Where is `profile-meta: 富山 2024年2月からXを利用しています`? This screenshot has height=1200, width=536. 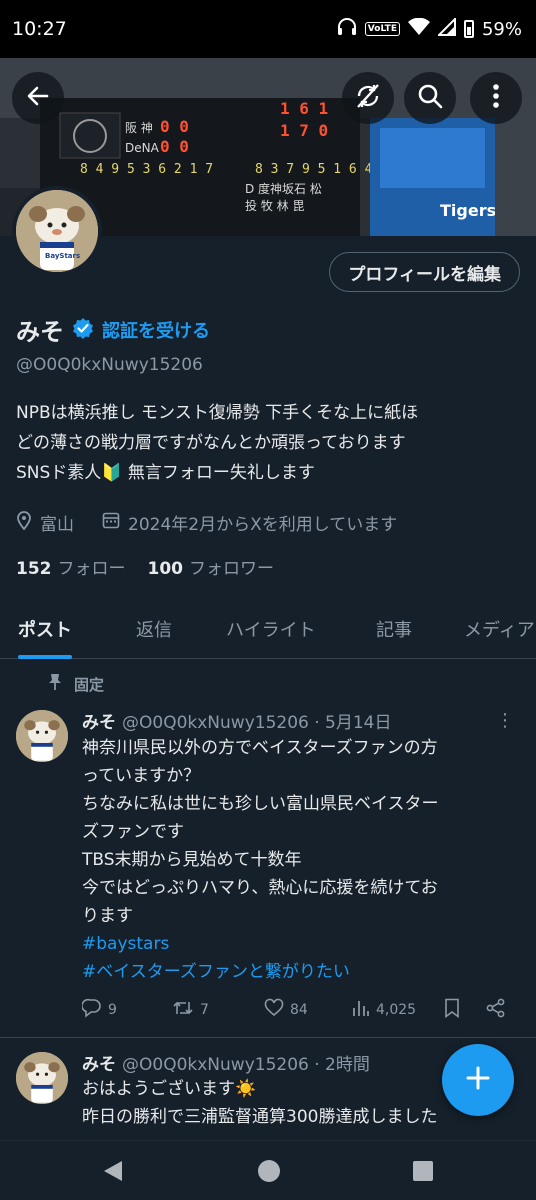
profile-meta: 富山 2024年2月からXを利用しています is located at coordinates (206, 522).